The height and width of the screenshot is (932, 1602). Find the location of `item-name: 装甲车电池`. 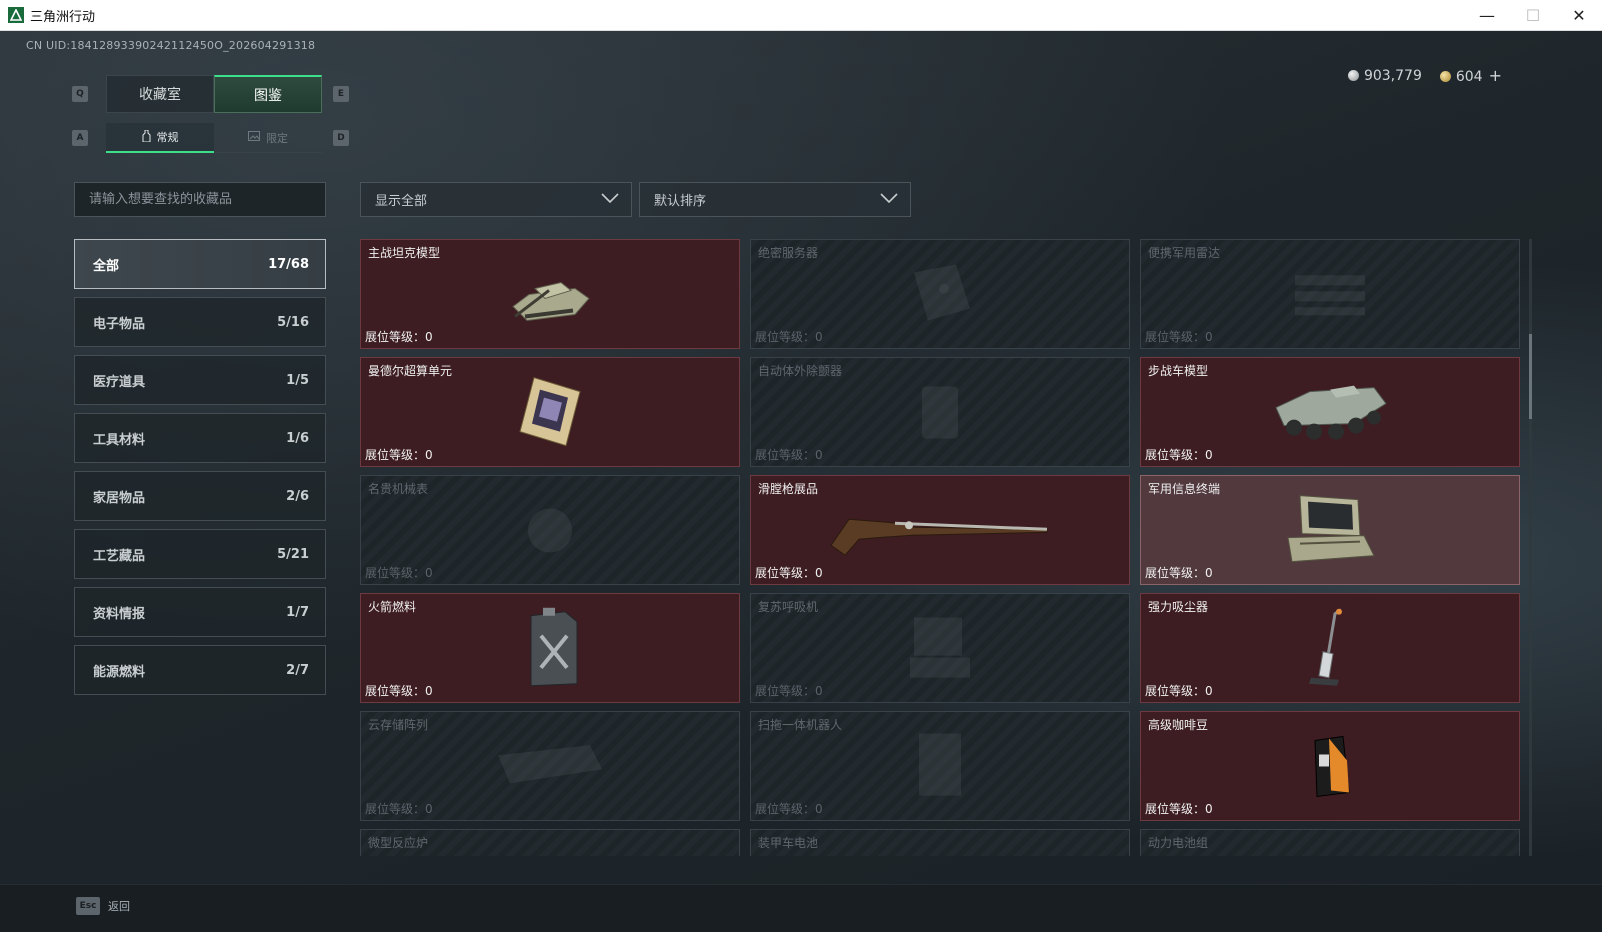

item-name: 装甲车电池 is located at coordinates (788, 843).